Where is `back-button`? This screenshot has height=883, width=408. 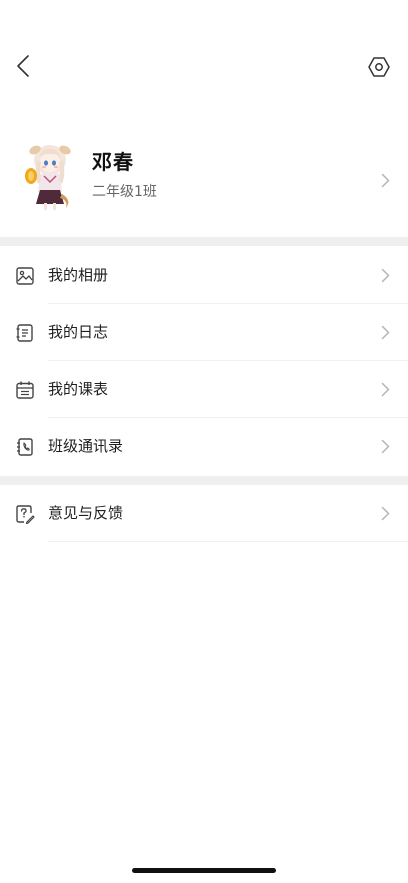
back-button is located at coordinates (23, 66).